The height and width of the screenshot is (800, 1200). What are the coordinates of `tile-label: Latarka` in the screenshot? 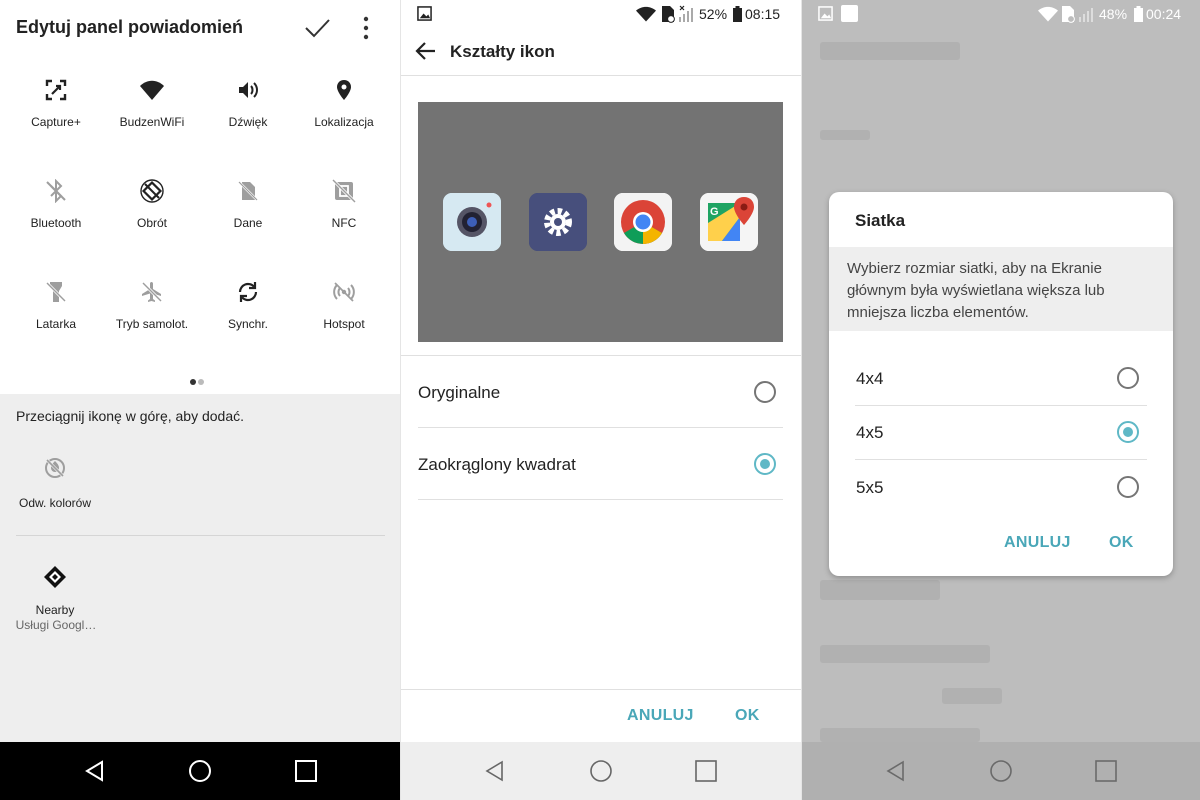 It's located at (56, 324).